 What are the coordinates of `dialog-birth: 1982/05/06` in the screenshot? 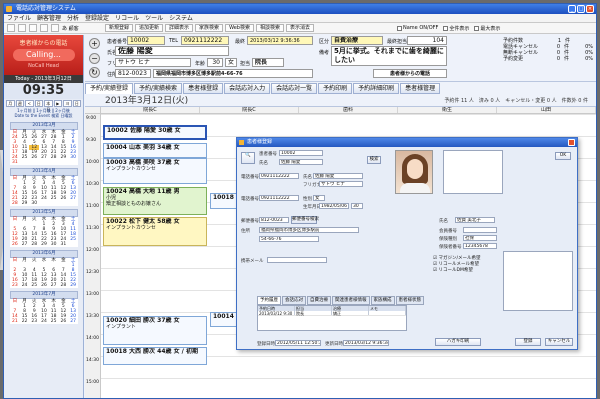 It's located at (334, 206).